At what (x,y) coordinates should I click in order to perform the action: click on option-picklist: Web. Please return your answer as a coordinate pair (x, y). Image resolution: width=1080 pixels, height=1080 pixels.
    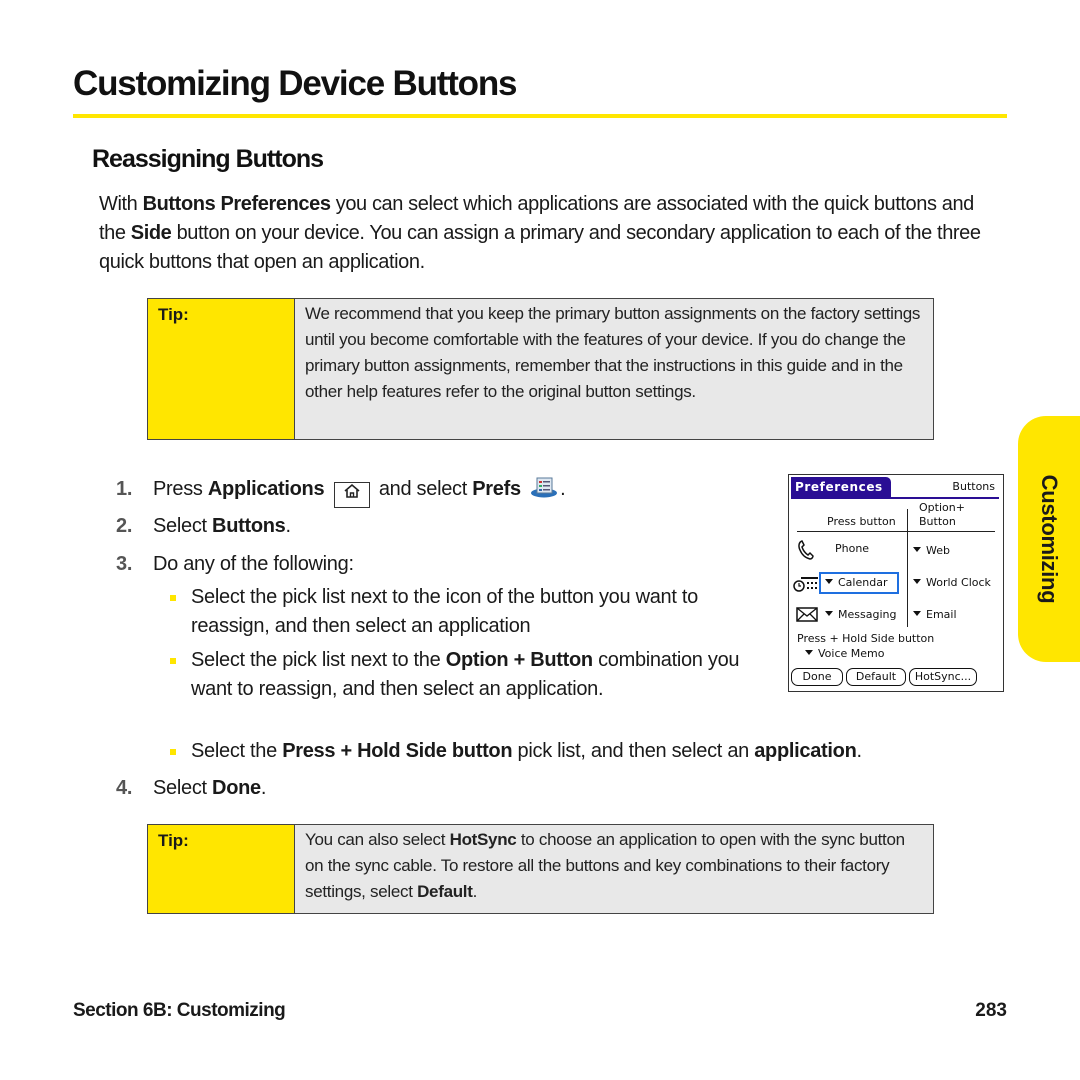
    Looking at the image, I should click on (931, 550).